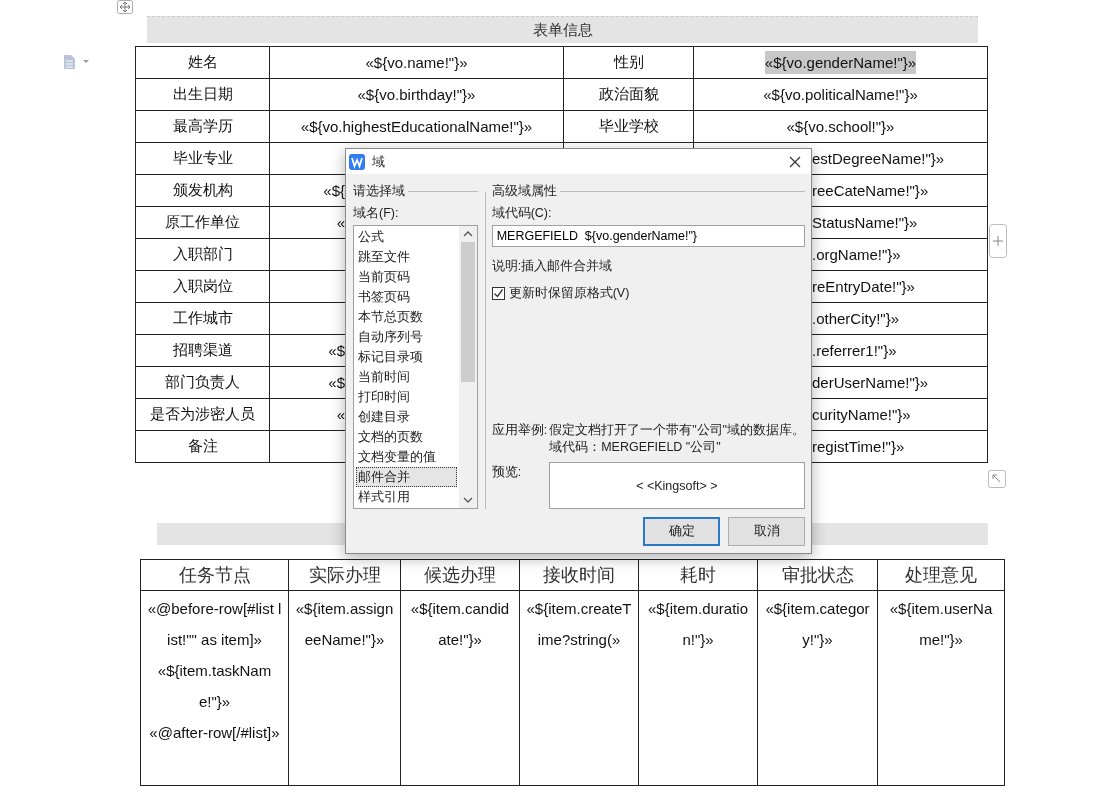  What do you see at coordinates (344, 575) in the screenshot?
I see `column-header: 实际办理` at bounding box center [344, 575].